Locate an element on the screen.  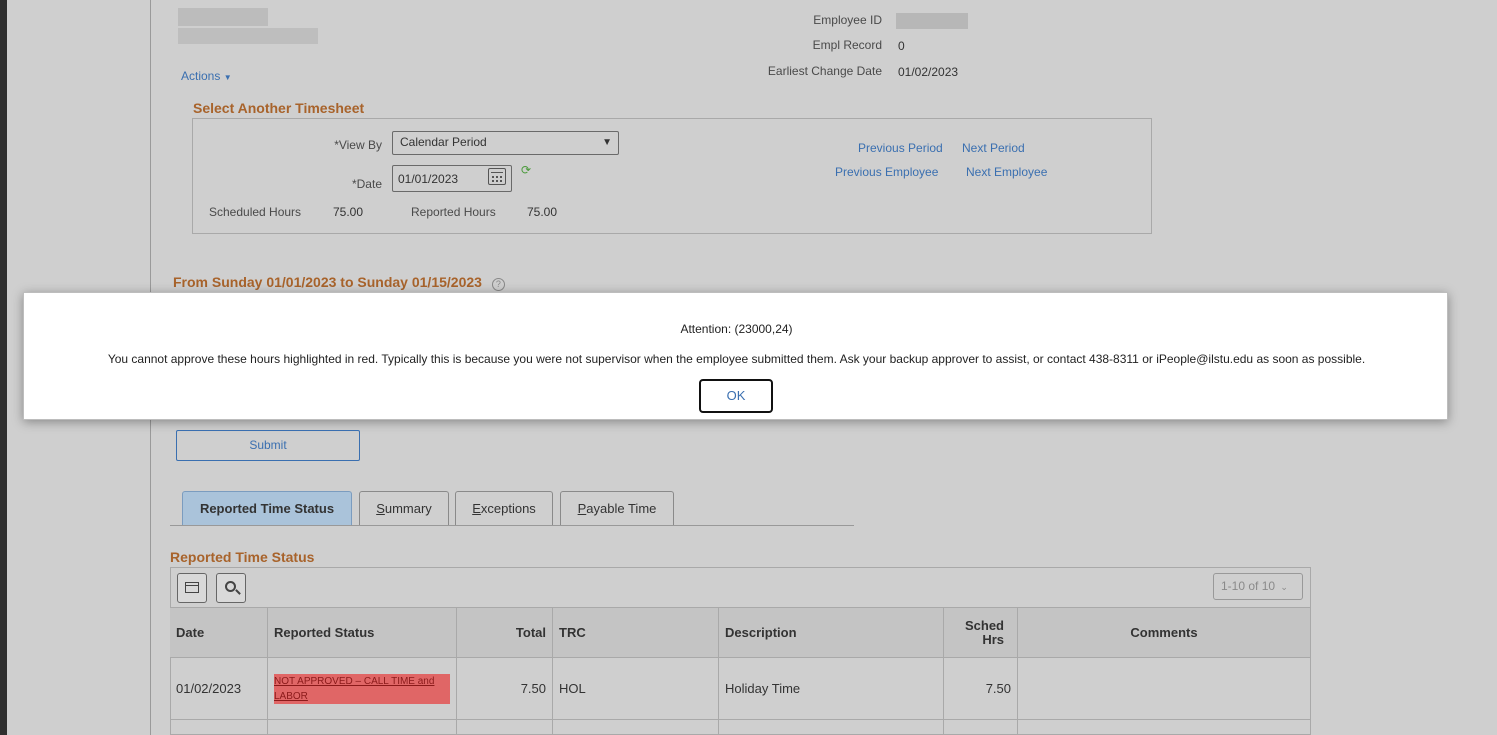
employee-id-redacted is located at coordinates (932, 21).